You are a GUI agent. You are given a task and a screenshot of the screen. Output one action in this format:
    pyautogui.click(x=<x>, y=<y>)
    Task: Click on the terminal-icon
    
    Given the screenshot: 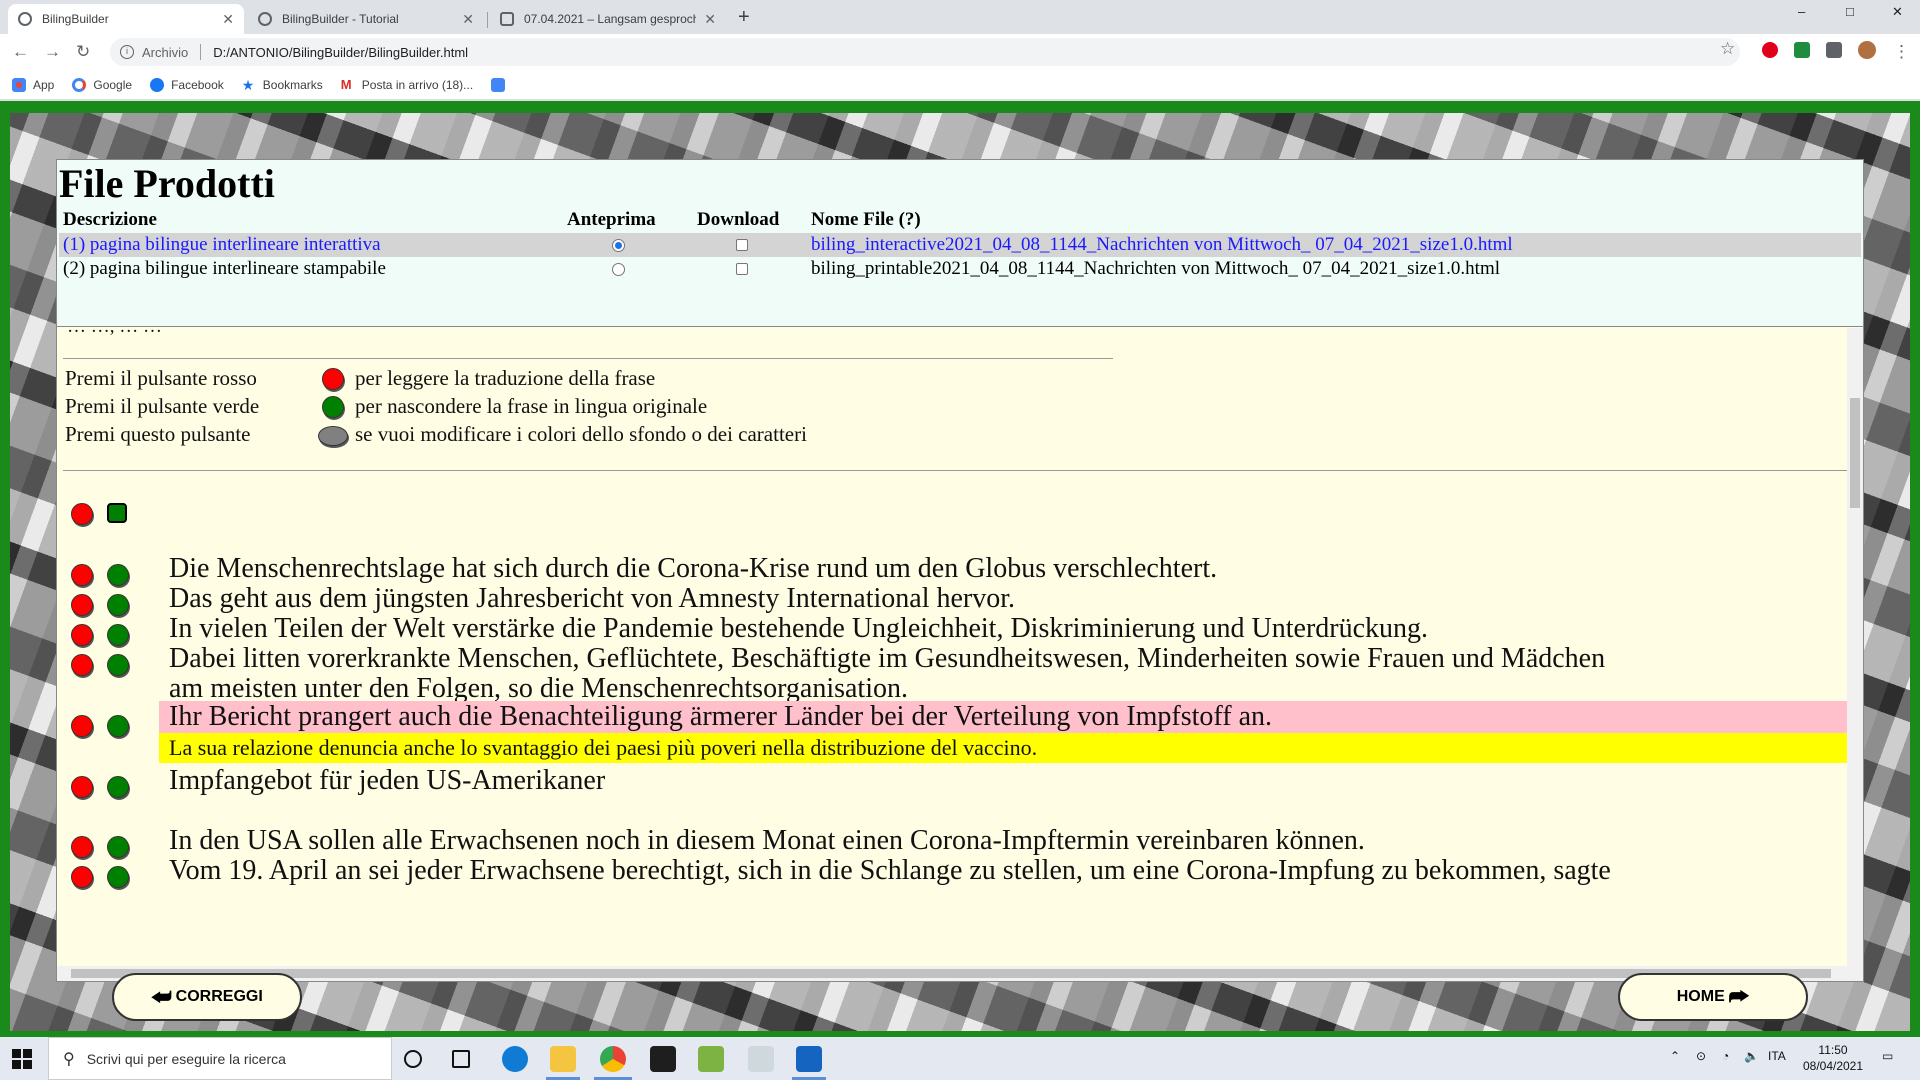 What is the action you would take?
    pyautogui.click(x=663, y=1059)
    